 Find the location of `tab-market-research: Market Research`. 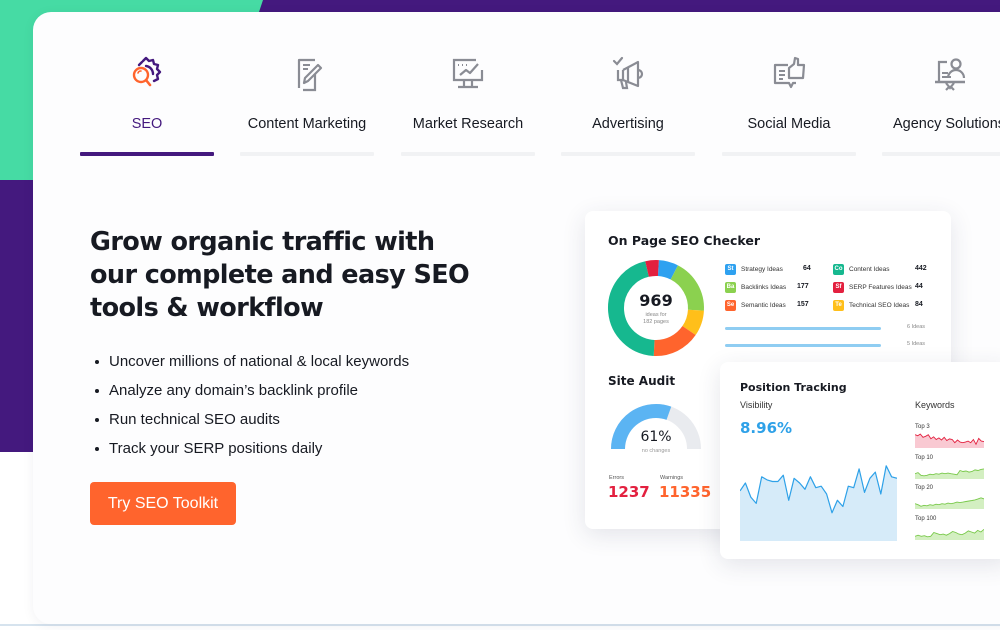

tab-market-research: Market Research is located at coordinates (468, 99).